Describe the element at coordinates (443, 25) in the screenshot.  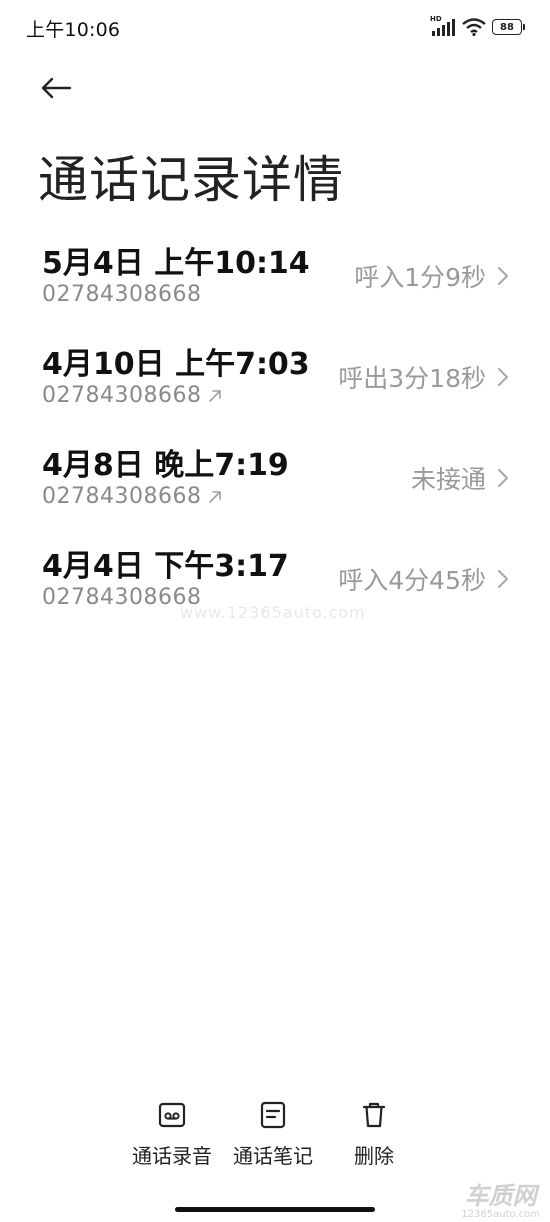
I see `signal-bars-icon: HD` at that location.